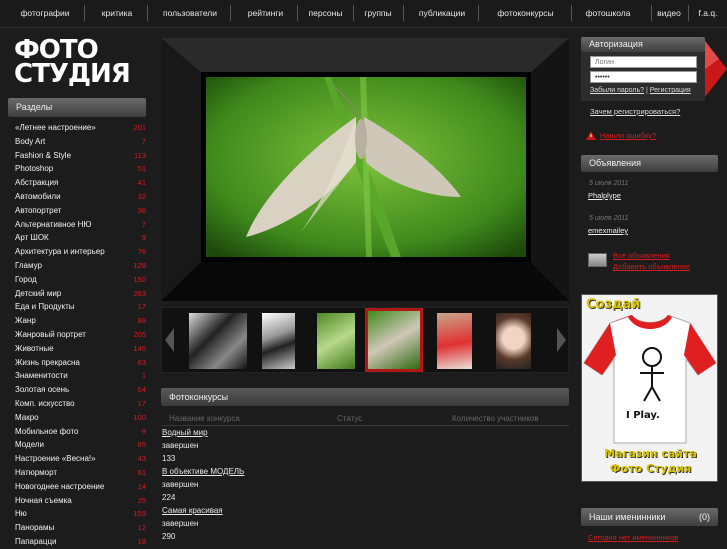 This screenshot has height=549, width=727. What do you see at coordinates (45, 13) in the screenshot?
I see `nav-photos: фотографии` at bounding box center [45, 13].